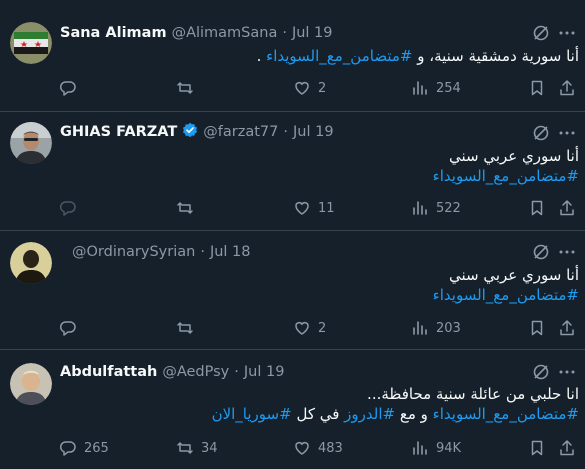 This screenshot has width=585, height=469. What do you see at coordinates (448, 328) in the screenshot?
I see `views-count: 203` at bounding box center [448, 328].